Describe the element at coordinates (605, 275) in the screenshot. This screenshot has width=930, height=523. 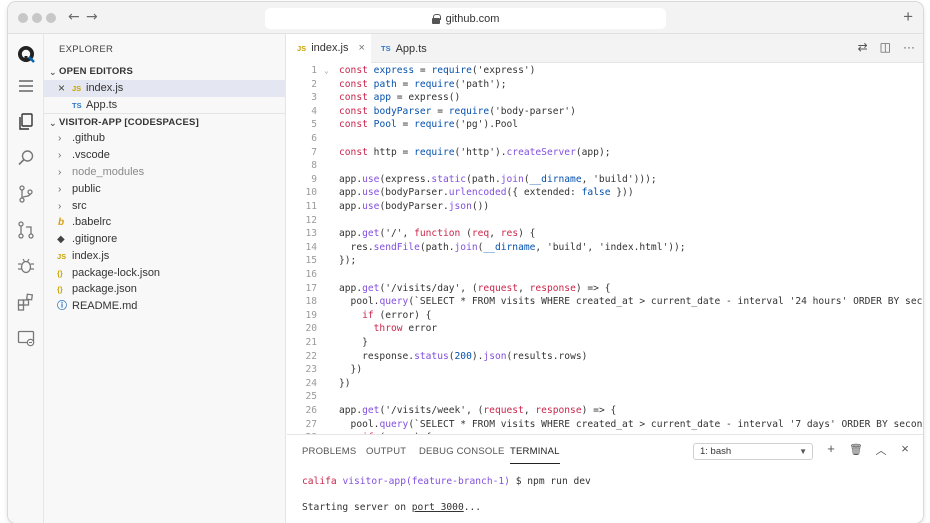
I see `code-line: 16` at that location.